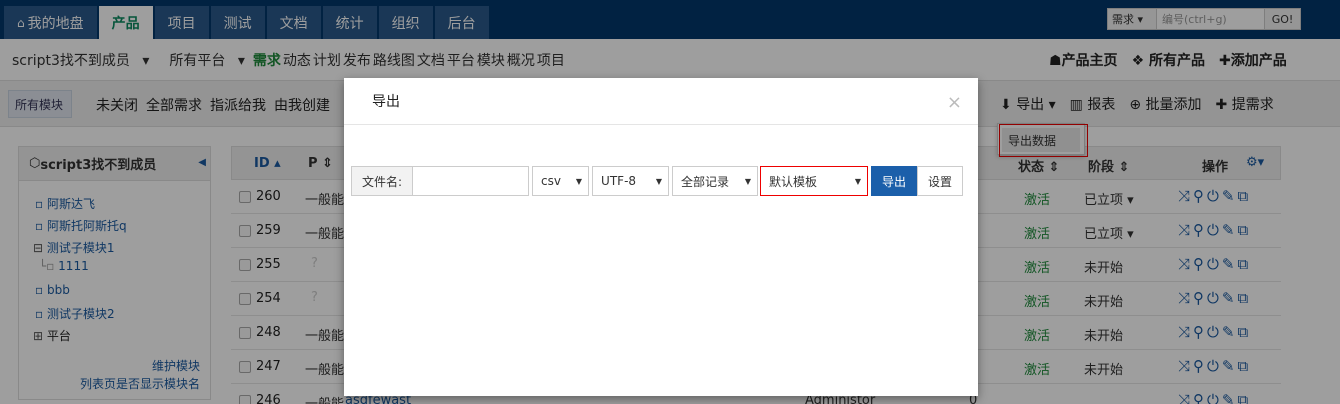  What do you see at coordinates (940, 181) in the screenshot?
I see `settings-button: 设置` at bounding box center [940, 181].